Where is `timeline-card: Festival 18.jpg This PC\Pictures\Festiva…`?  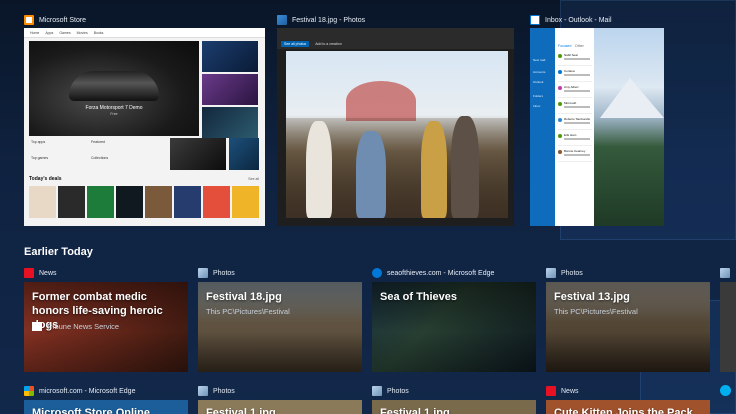 timeline-card: Festival 18.jpg This PC\Pictures\Festiva… is located at coordinates (280, 327).